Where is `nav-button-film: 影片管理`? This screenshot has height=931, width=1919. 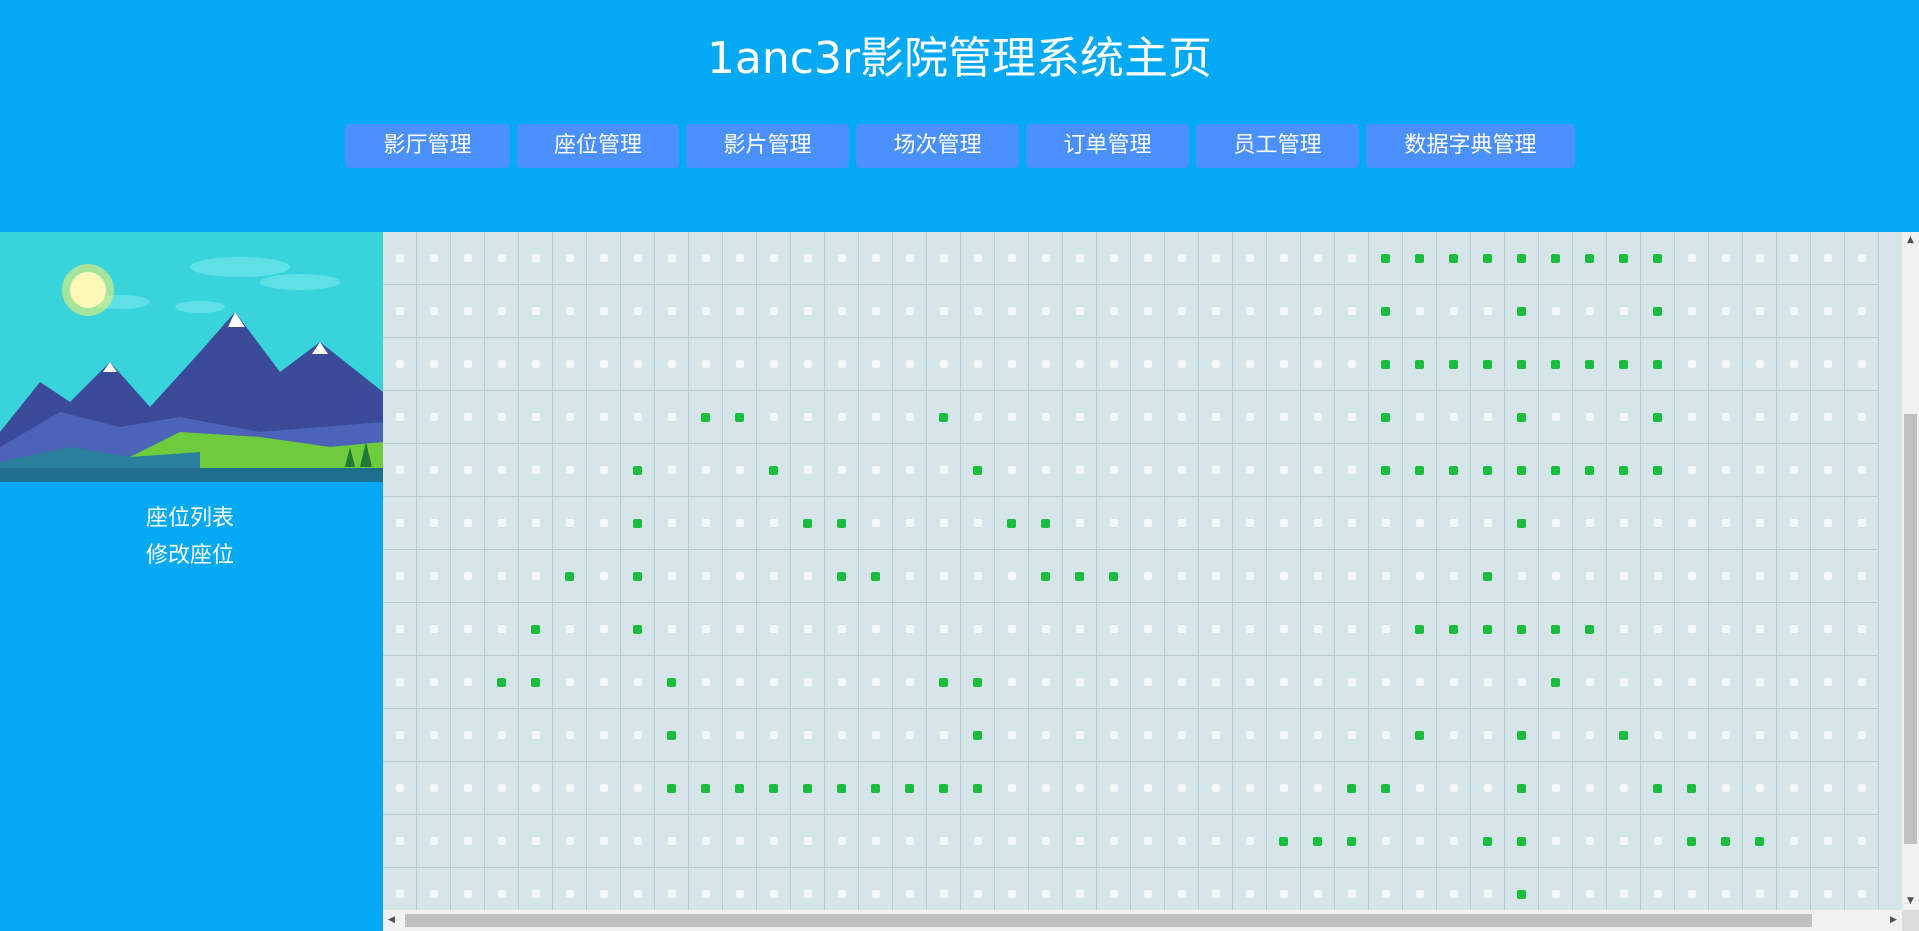
nav-button-film: 影片管理 is located at coordinates (767, 146).